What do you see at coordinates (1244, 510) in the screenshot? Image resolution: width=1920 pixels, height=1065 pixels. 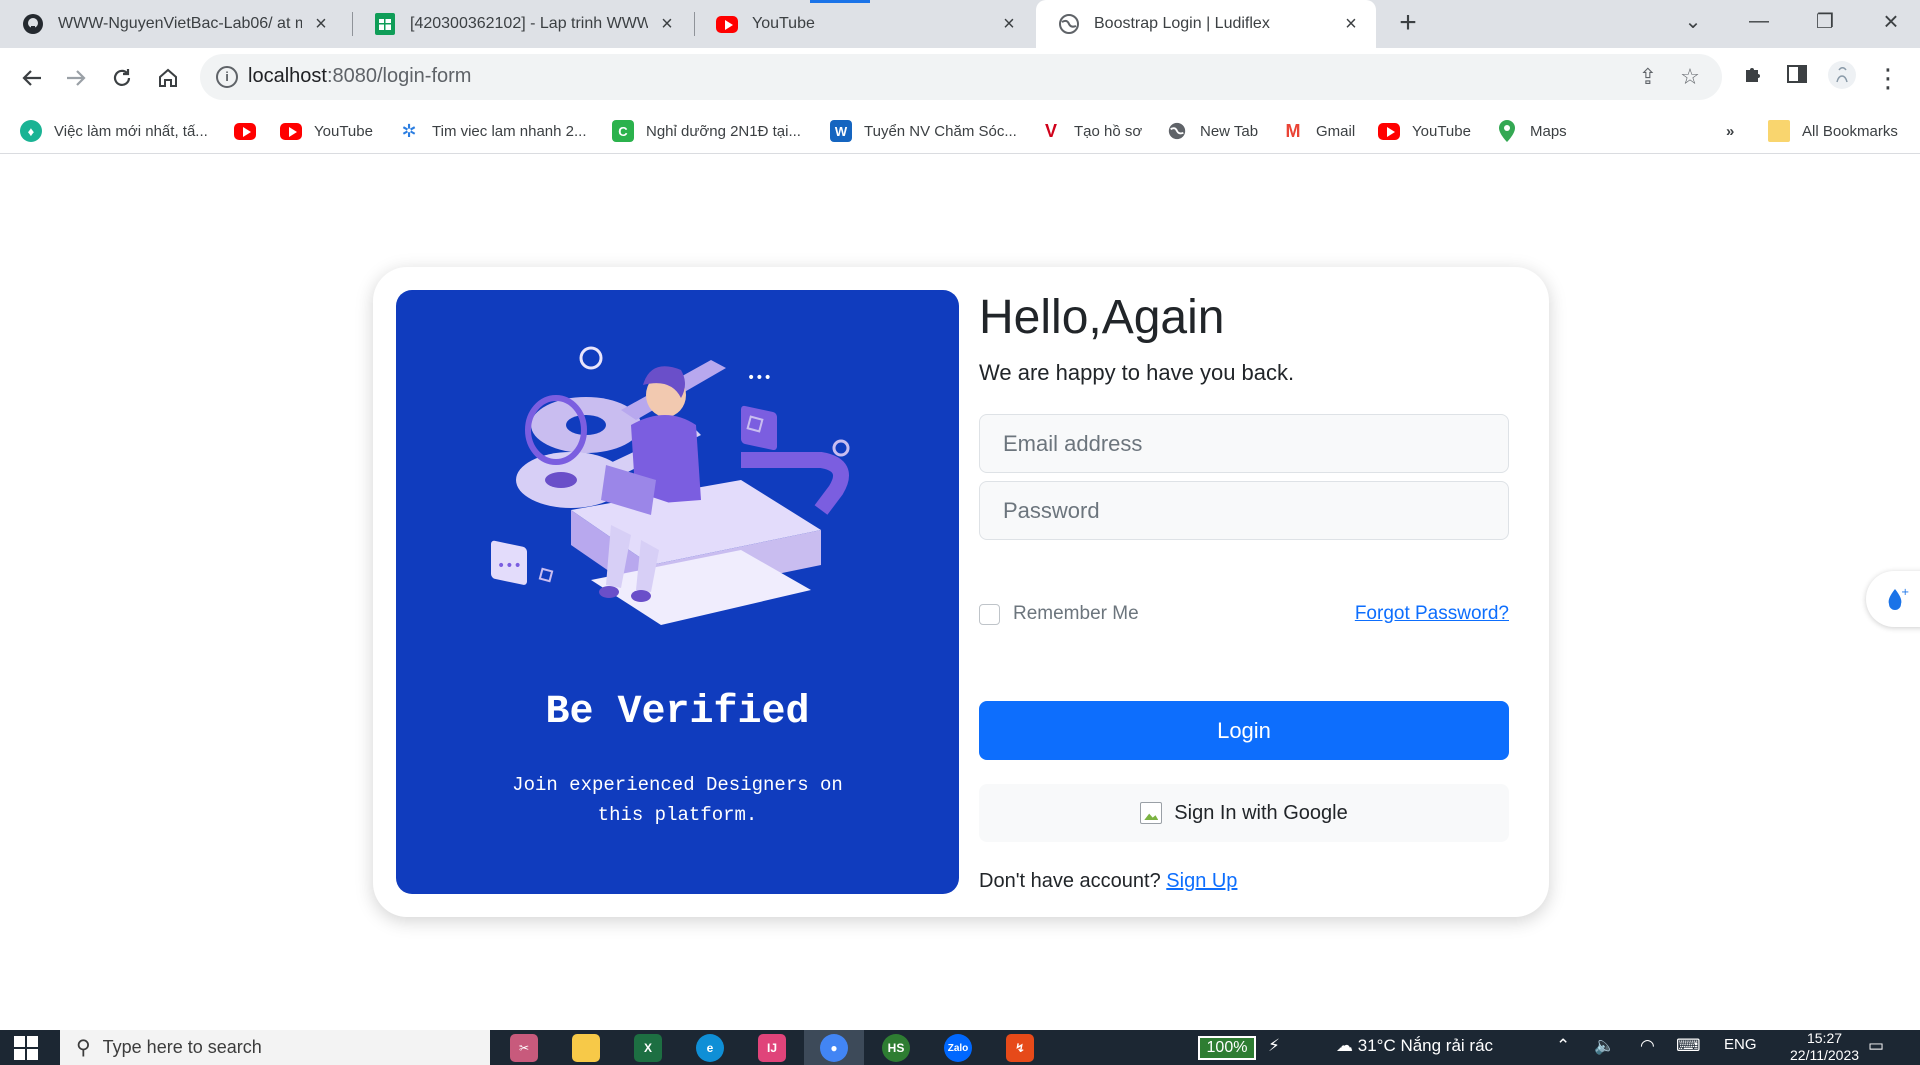 I see `password-input` at bounding box center [1244, 510].